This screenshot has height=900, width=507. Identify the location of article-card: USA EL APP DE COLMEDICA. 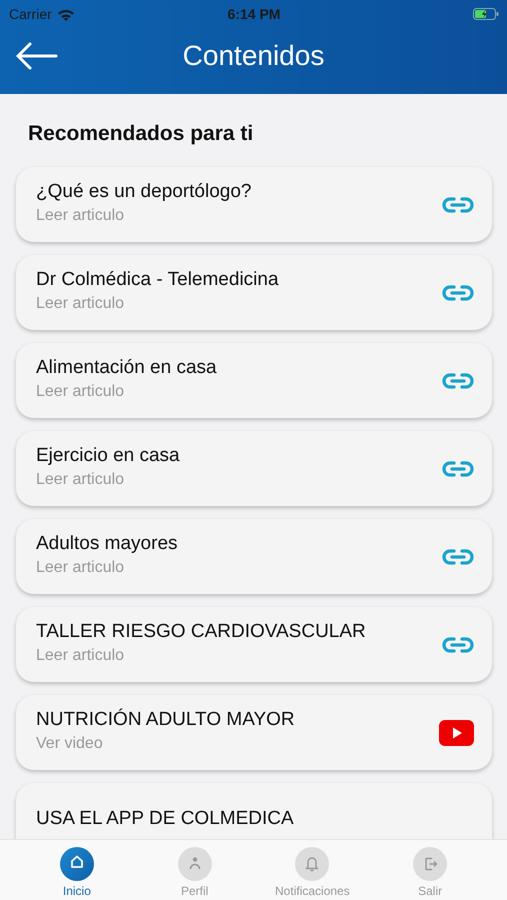
(254, 811).